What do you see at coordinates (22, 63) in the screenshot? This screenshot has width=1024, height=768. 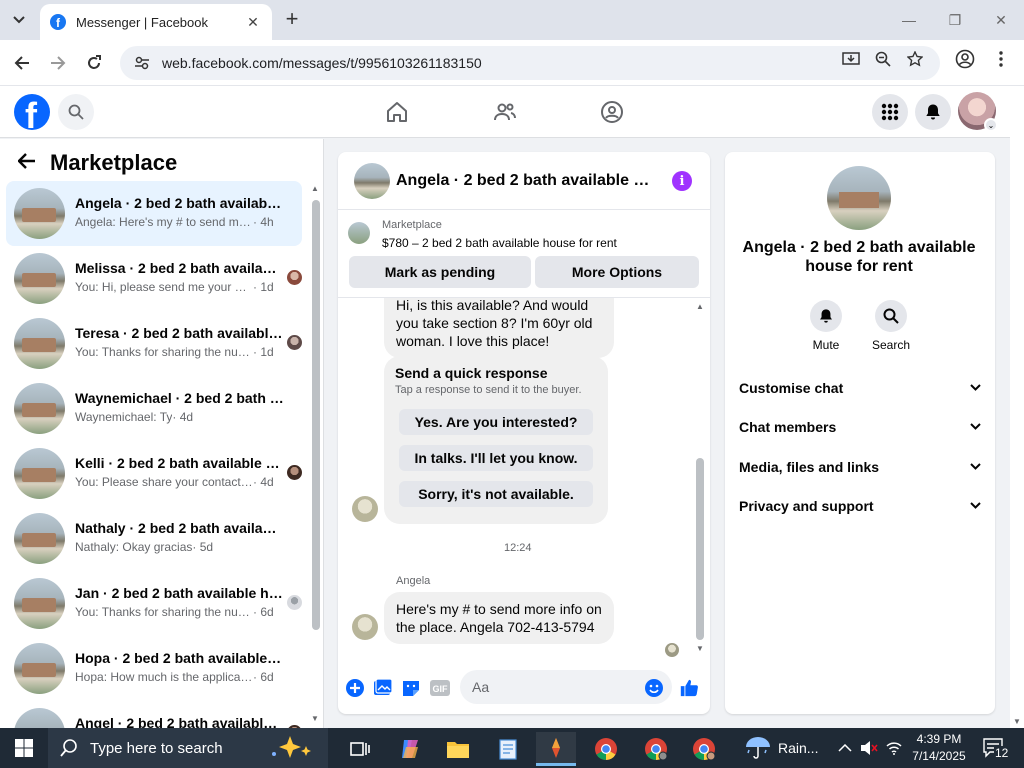 I see `back-icon` at bounding box center [22, 63].